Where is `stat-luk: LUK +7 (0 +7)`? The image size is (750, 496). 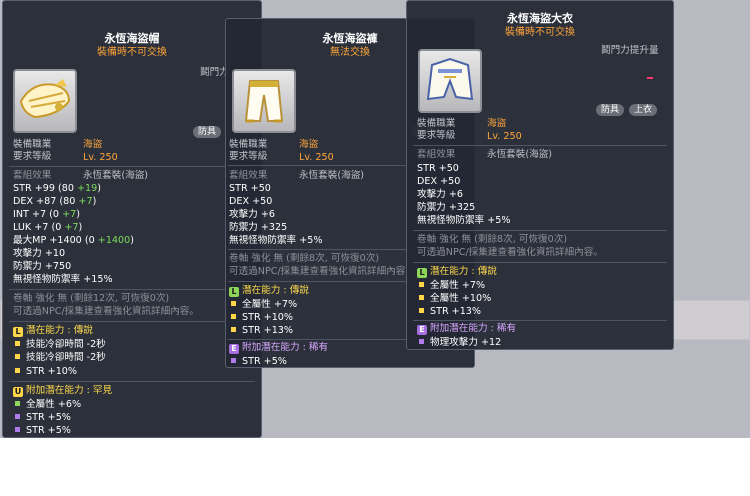 stat-luk: LUK +7 (0 +7) is located at coordinates (48, 227).